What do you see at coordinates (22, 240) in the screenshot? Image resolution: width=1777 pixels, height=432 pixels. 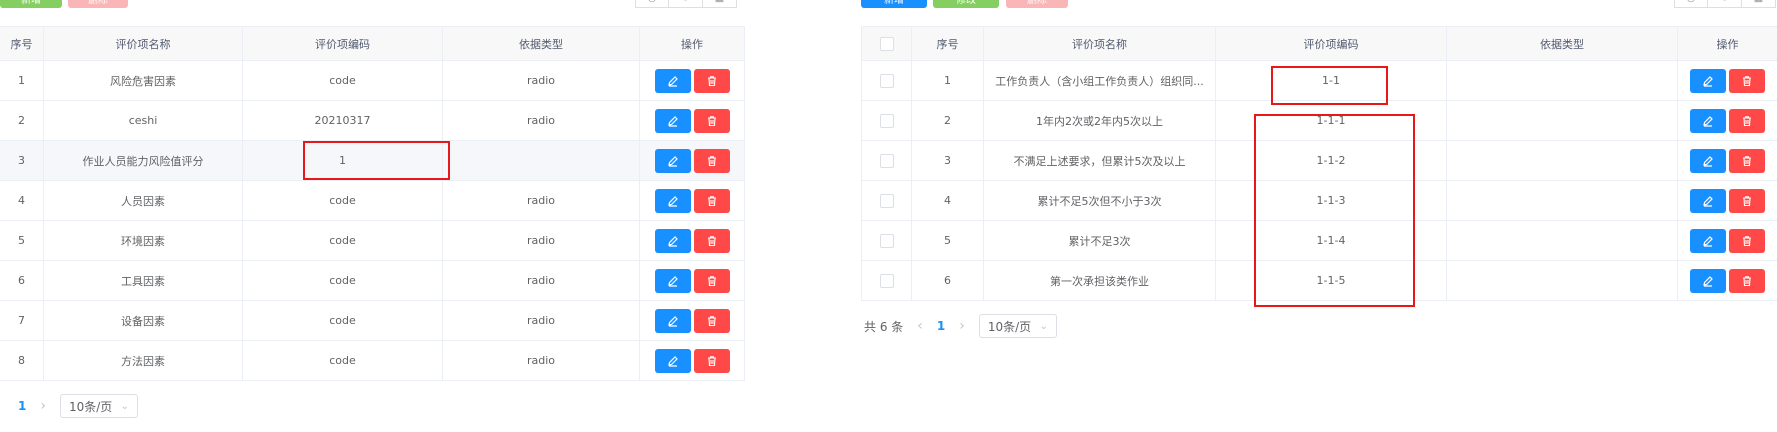 I see `cell-no: 5` at bounding box center [22, 240].